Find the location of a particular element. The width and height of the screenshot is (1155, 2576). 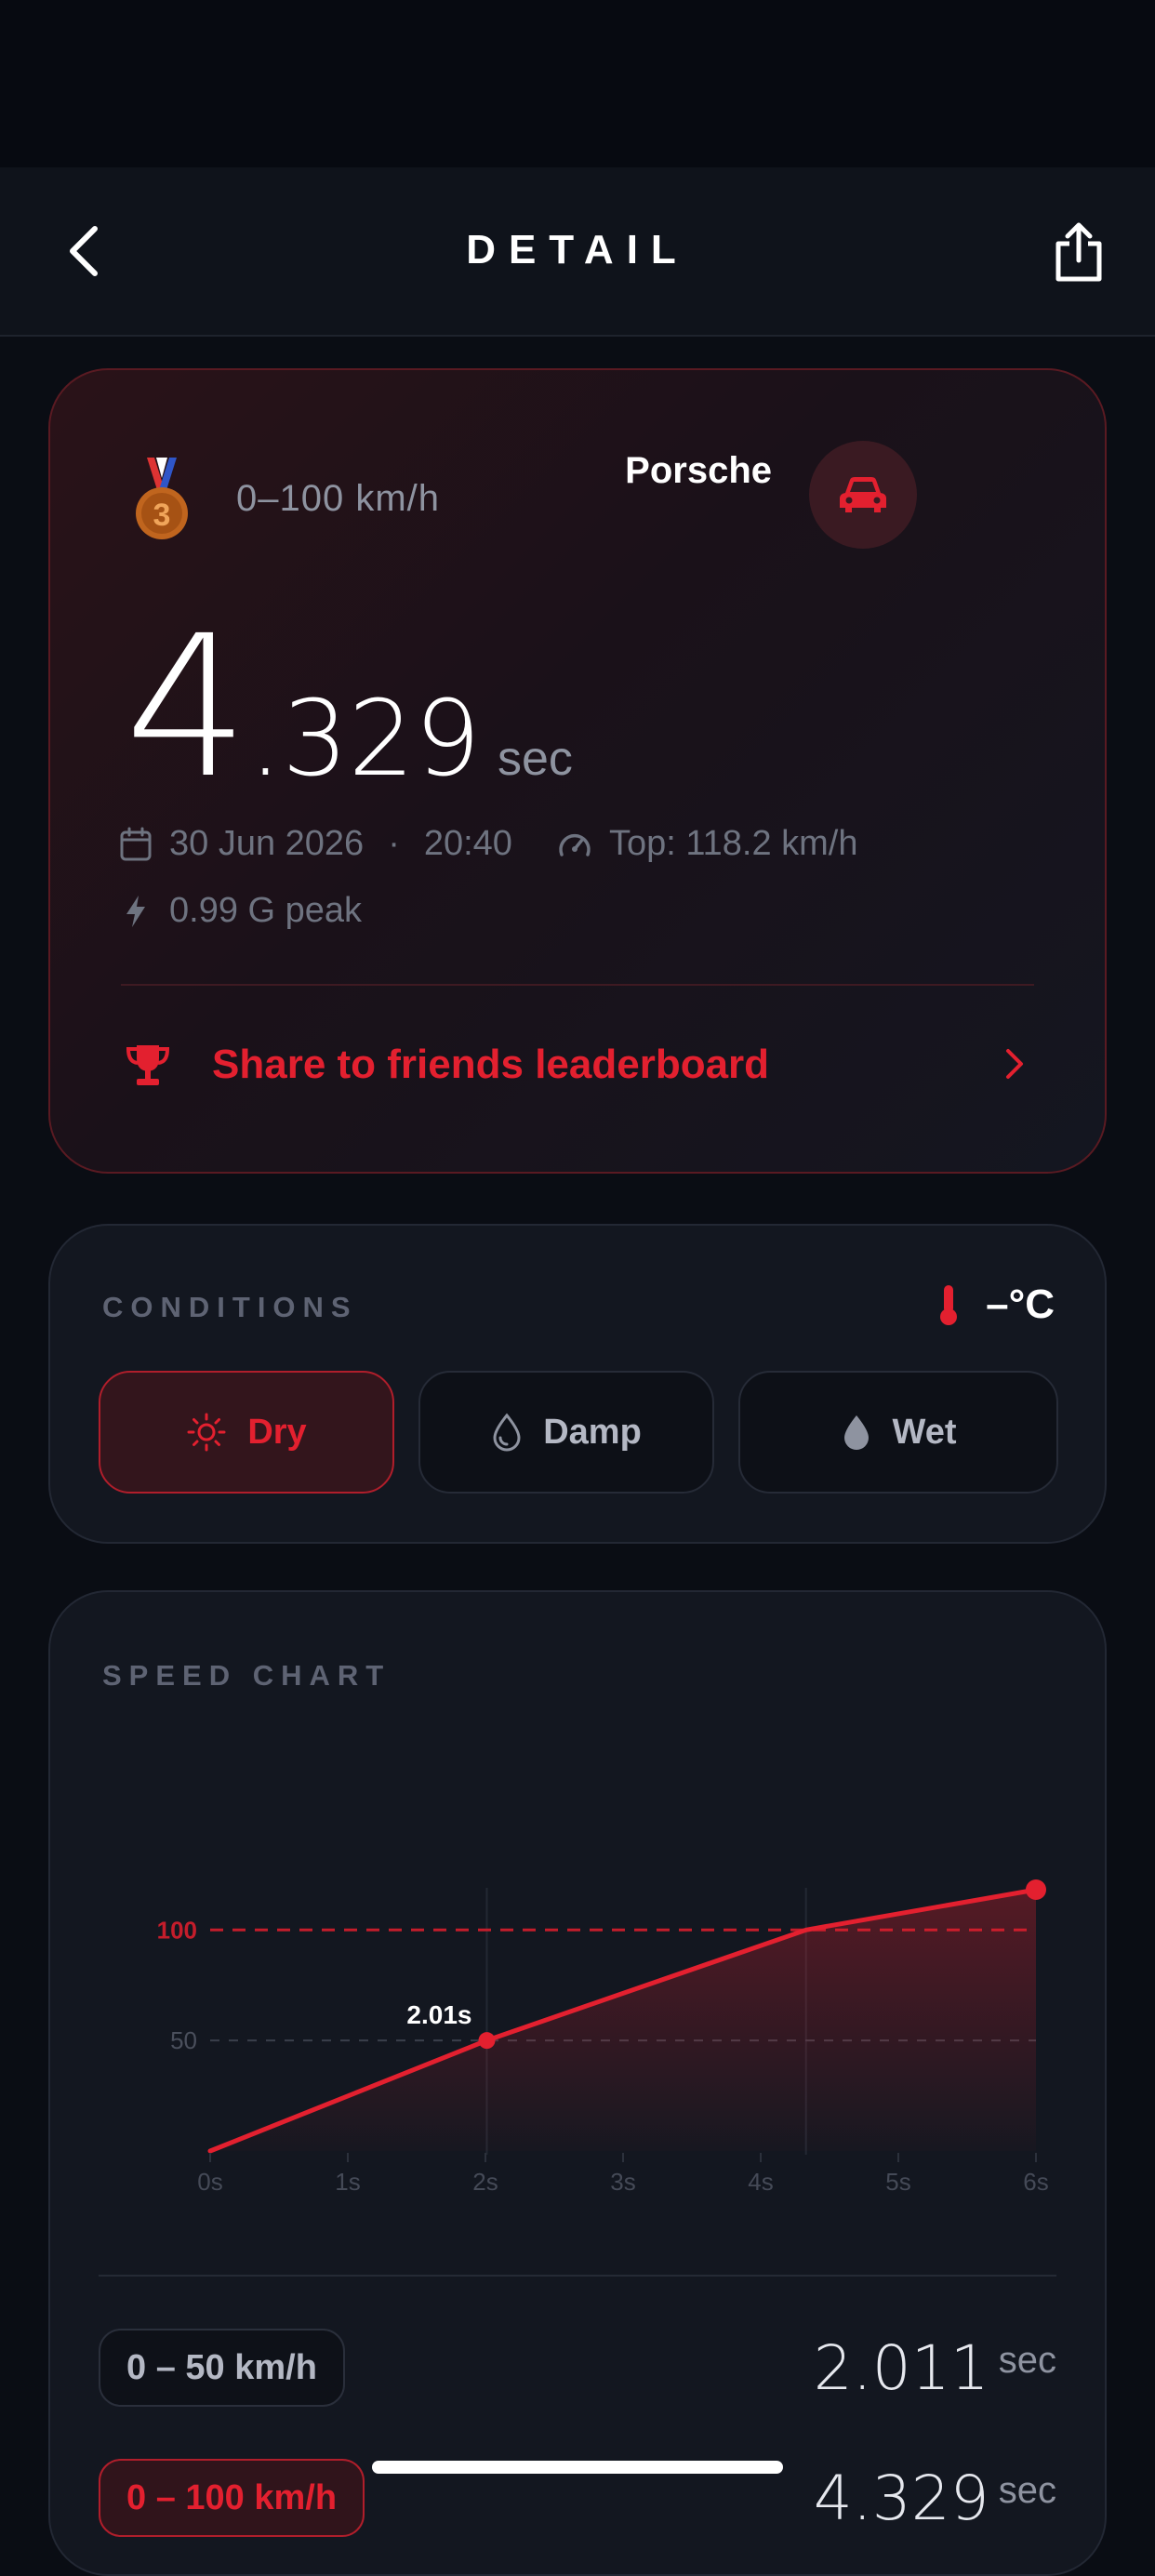

condition-dry-label: Dry is located at coordinates (277, 1432).